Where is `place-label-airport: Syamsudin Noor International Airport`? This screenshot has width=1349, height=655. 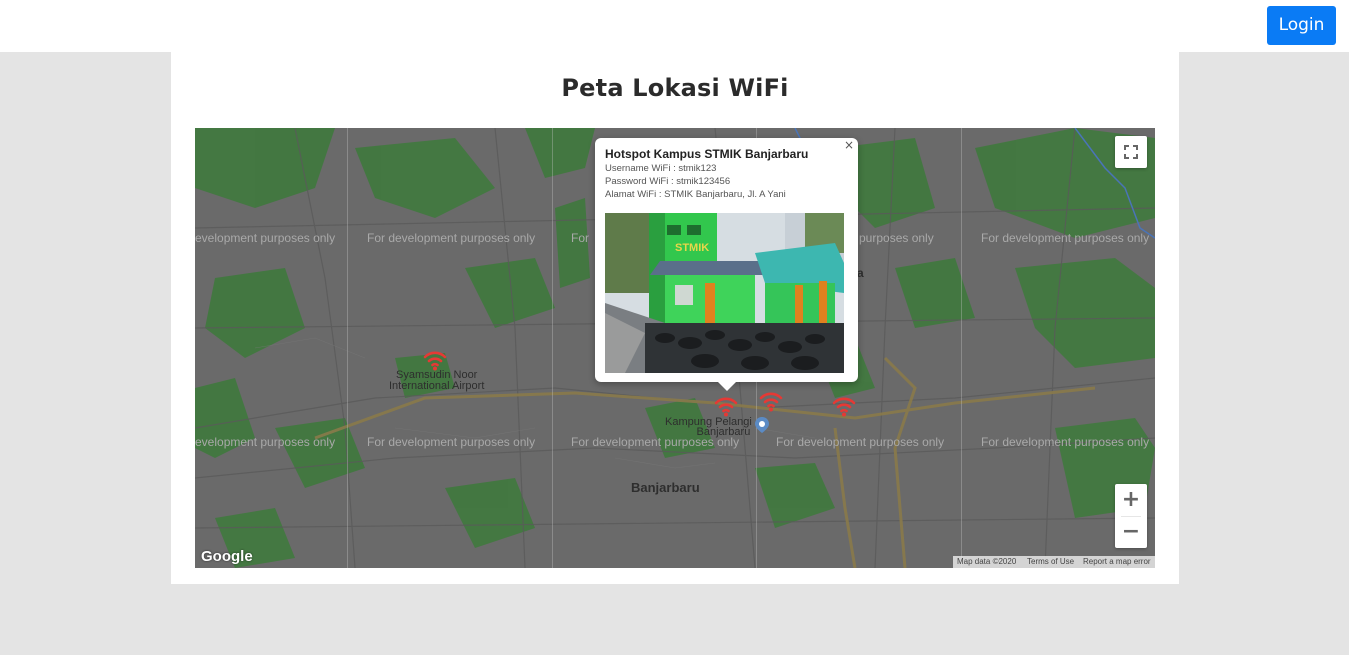 place-label-airport: Syamsudin Noor International Airport is located at coordinates (436, 381).